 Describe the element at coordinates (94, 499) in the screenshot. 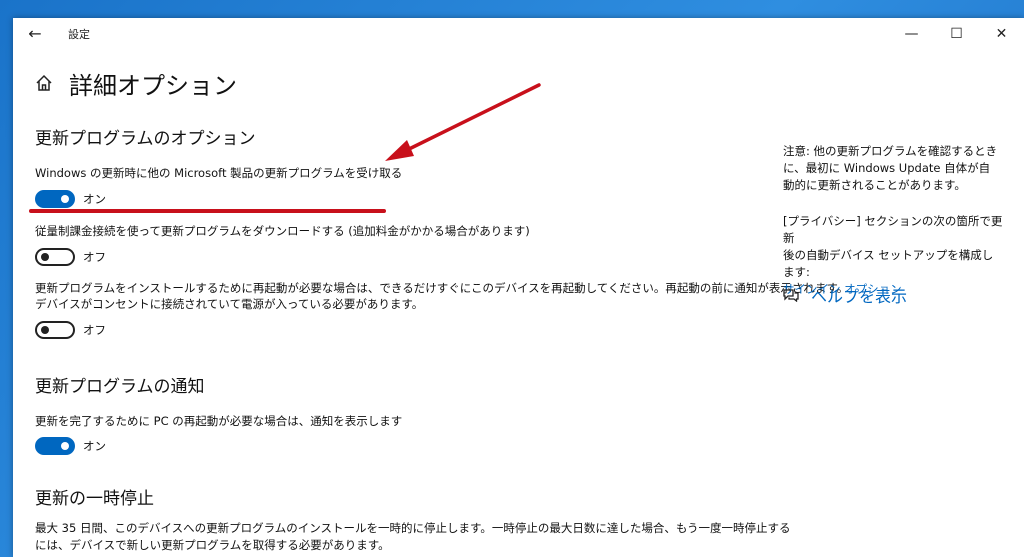

I see `section-title-pause: 更新の一時停止` at that location.